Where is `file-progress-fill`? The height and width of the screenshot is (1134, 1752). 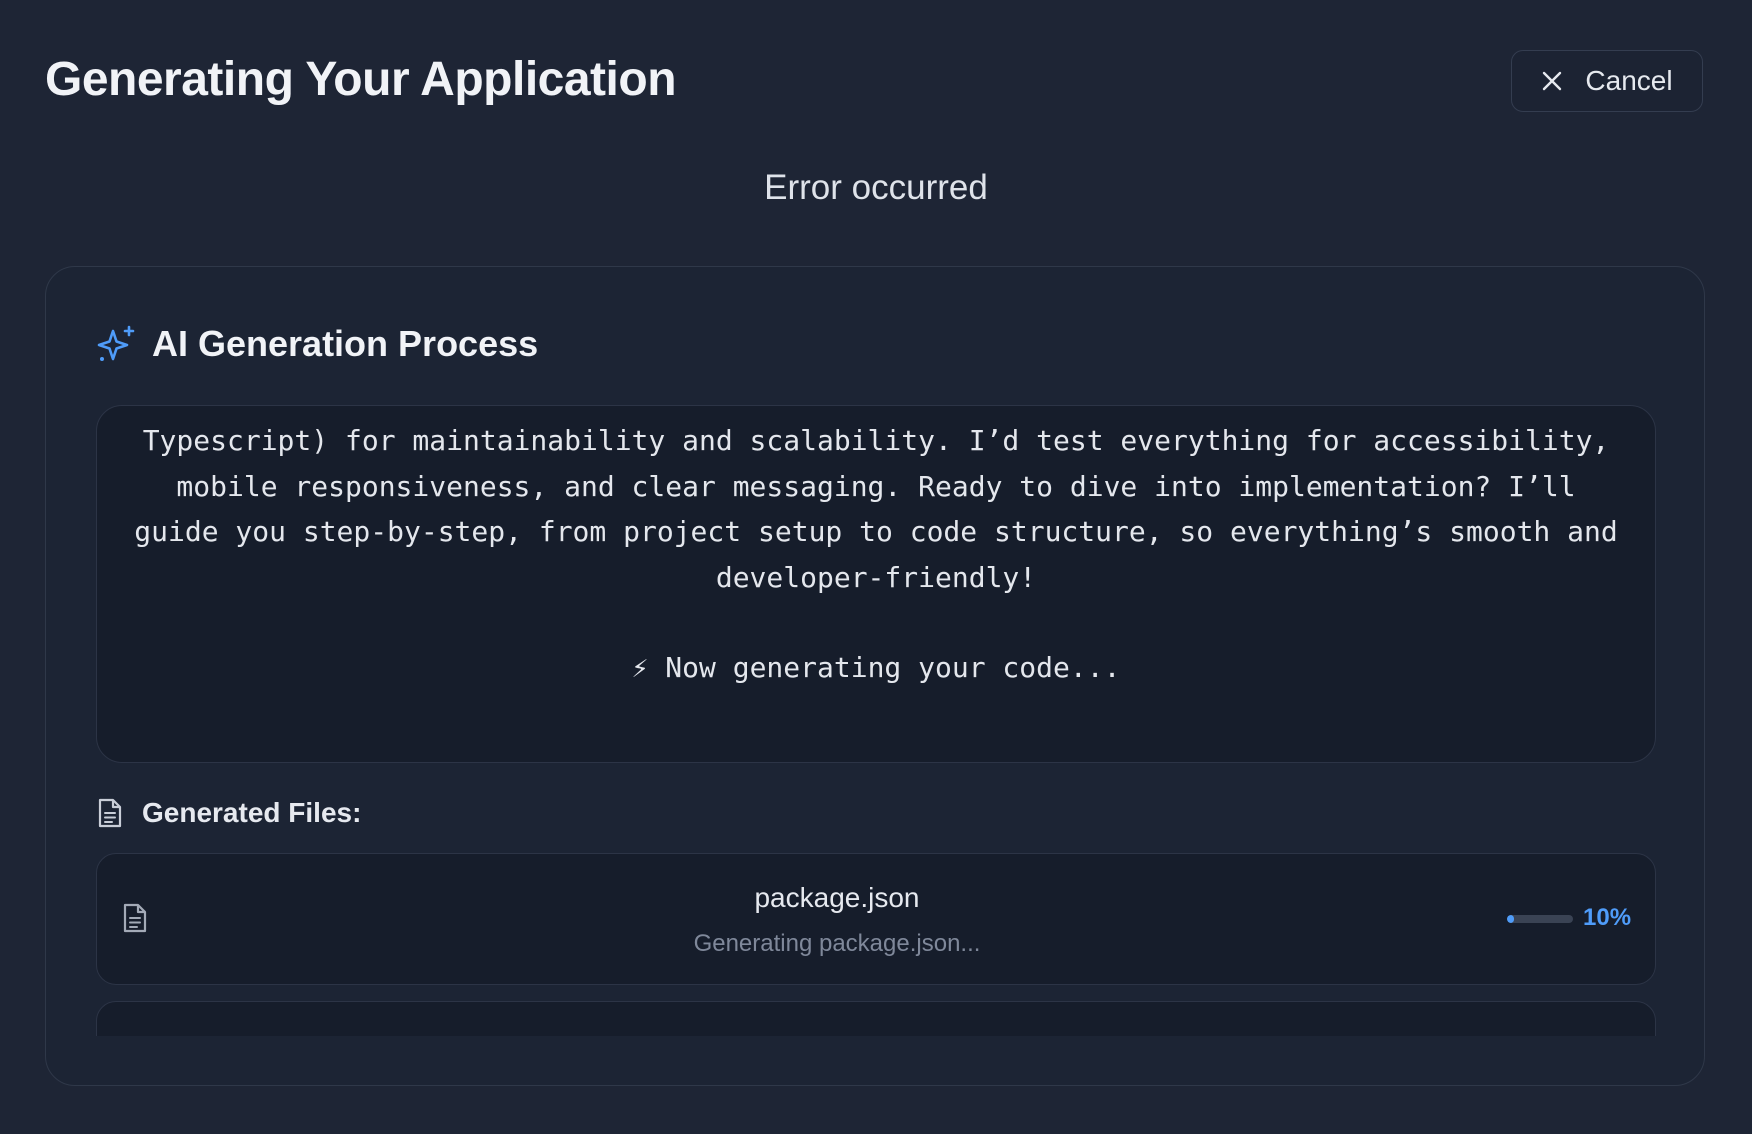
file-progress-fill is located at coordinates (1510, 919).